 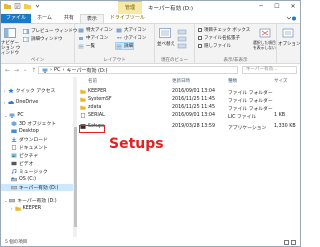 I want to click on details-view-icon, so click(x=286, y=242).